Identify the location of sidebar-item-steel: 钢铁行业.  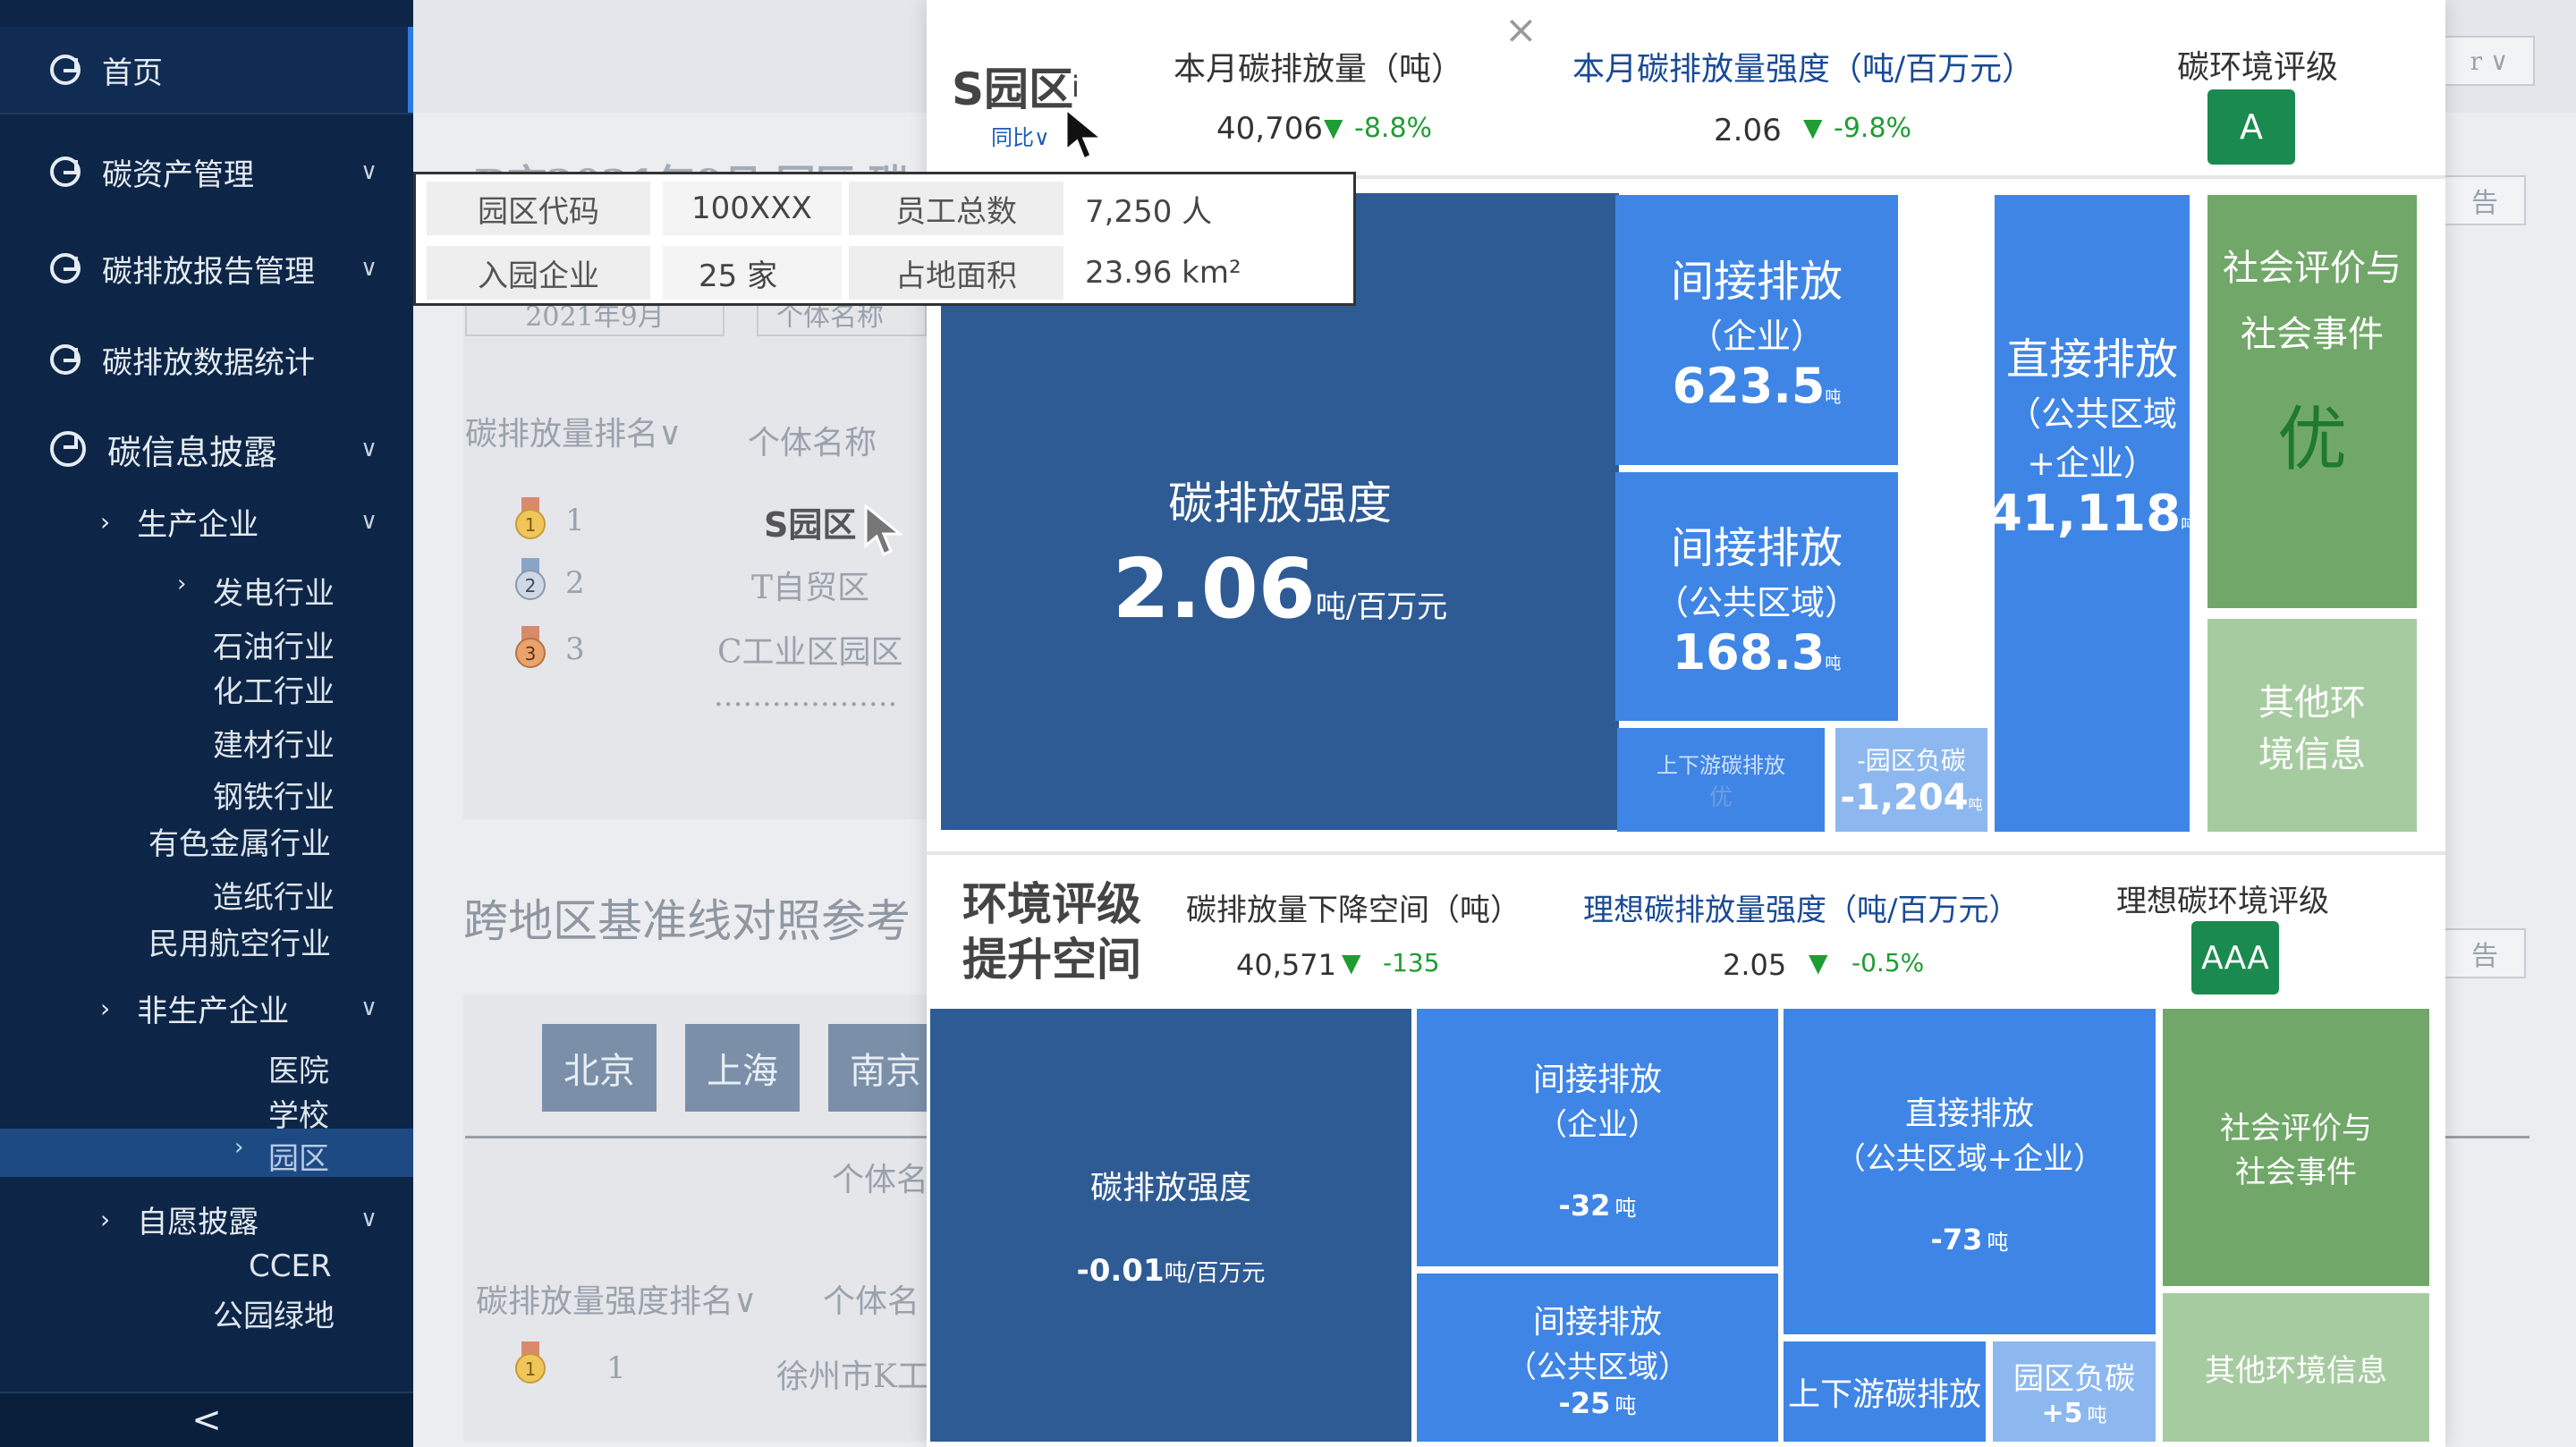
(274, 795).